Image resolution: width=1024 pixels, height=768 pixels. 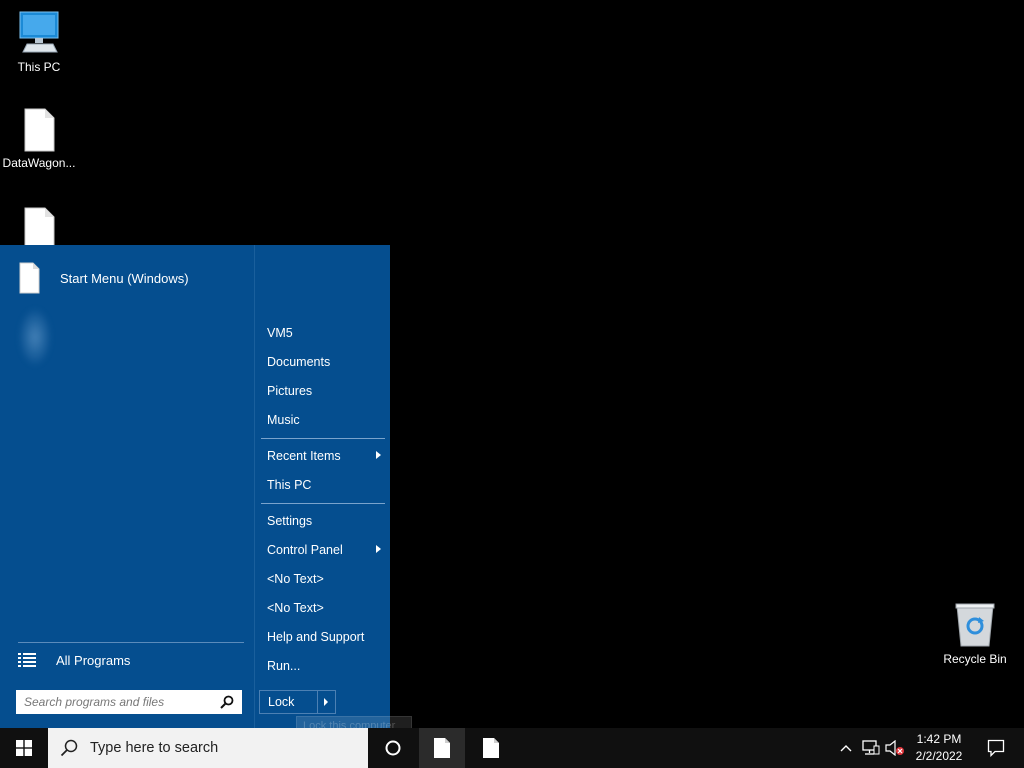 What do you see at coordinates (35, 337) in the screenshot?
I see `blurred-icon` at bounding box center [35, 337].